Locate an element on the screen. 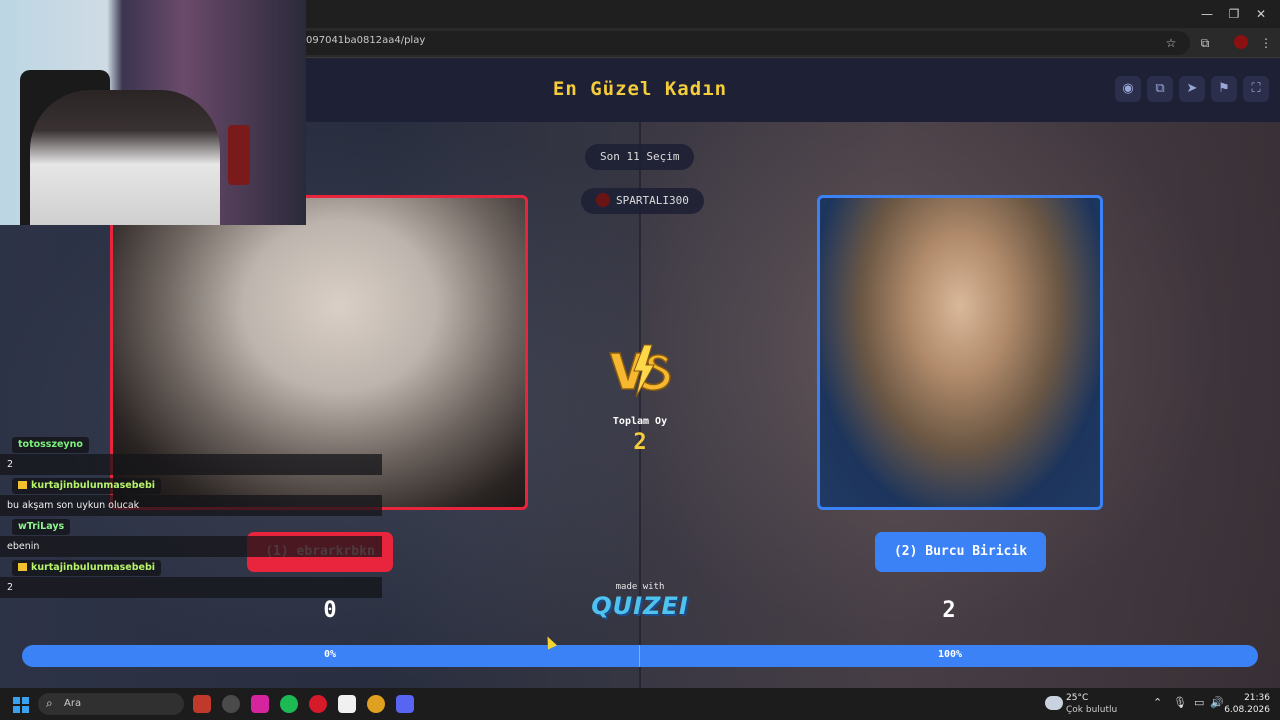  url-text: 097041ba0812aa4/play is located at coordinates (366, 40).